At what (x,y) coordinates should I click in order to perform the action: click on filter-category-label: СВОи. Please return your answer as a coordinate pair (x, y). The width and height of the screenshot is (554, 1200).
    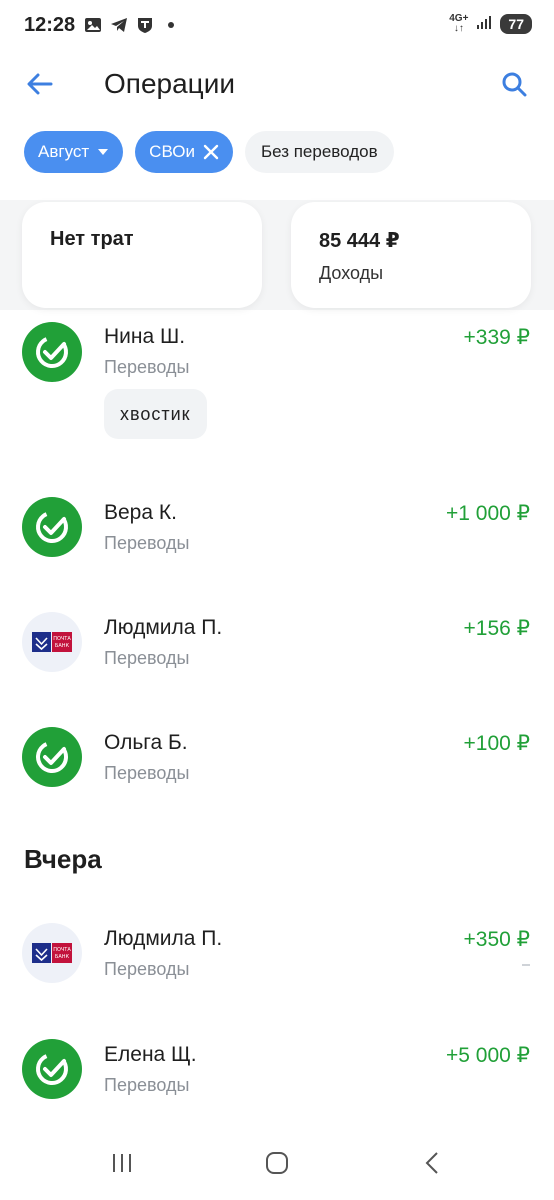
    Looking at the image, I should click on (172, 151).